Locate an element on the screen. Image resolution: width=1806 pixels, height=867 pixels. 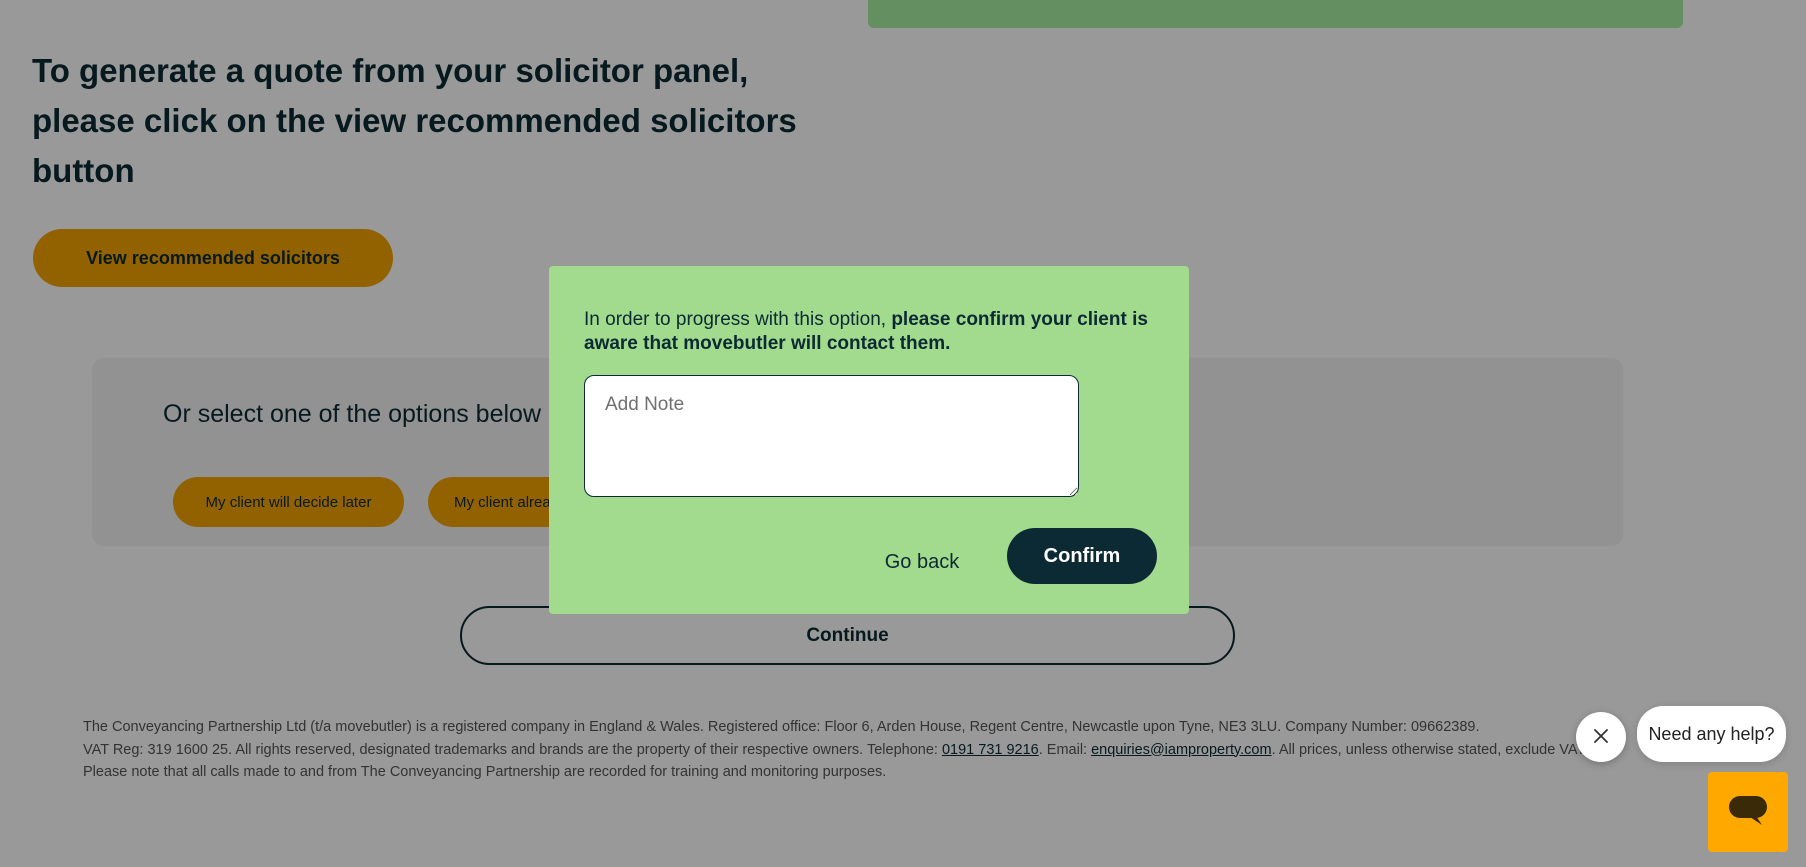
chat-icon is located at coordinates (1748, 812).